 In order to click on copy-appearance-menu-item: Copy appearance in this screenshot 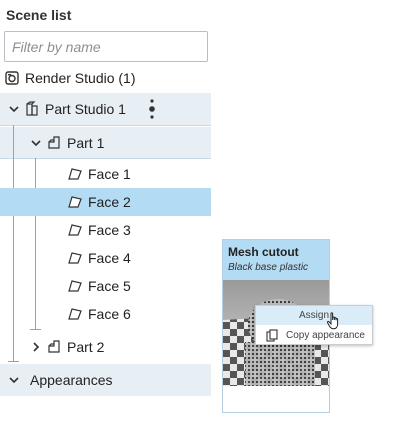, I will do `click(314, 335)`.